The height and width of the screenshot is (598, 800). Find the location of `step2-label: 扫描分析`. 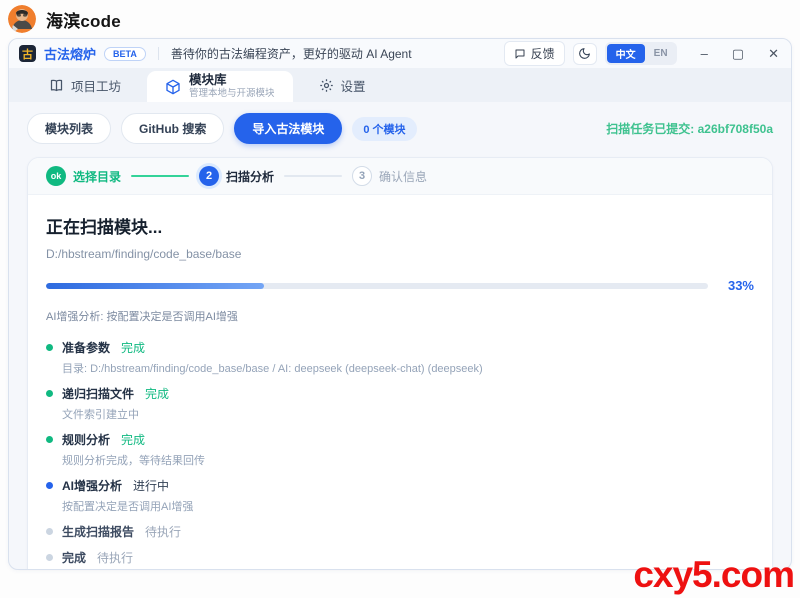

step2-label: 扫描分析 is located at coordinates (250, 176).